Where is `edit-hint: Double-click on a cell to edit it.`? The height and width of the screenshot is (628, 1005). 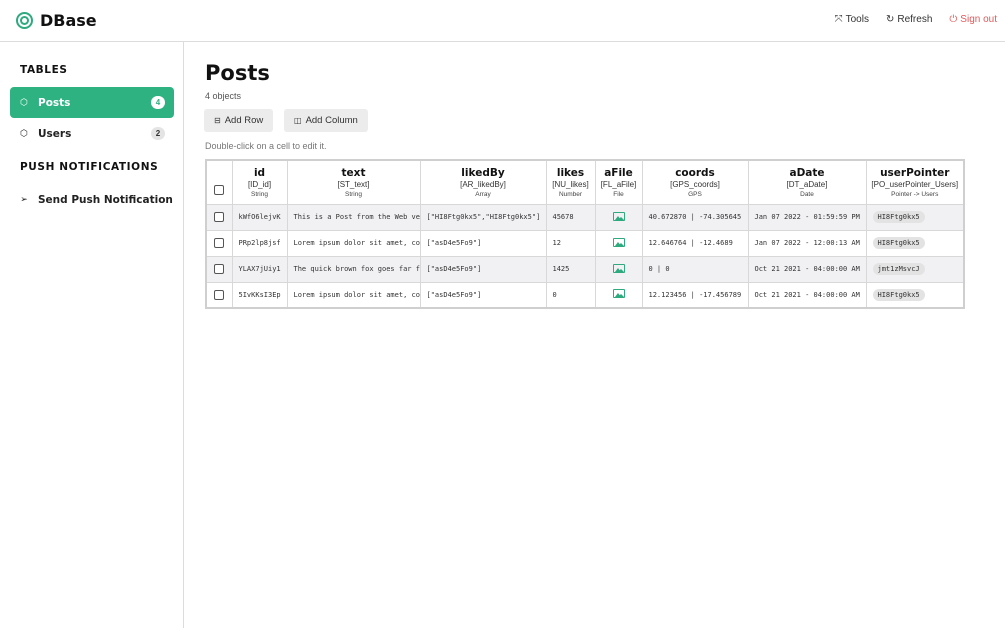
edit-hint: Double-click on a cell to edit it. is located at coordinates (266, 146).